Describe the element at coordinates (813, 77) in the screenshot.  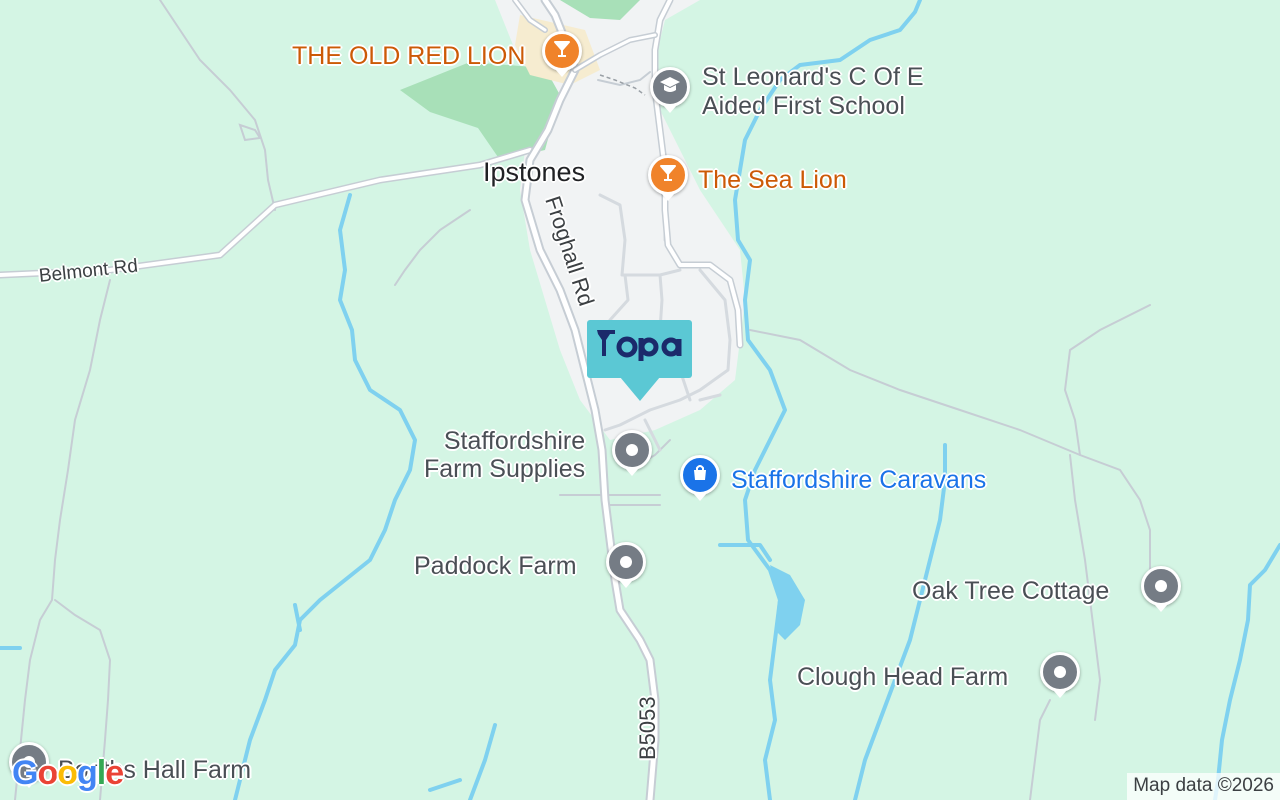
I see `poi-label-line: St Leonard's C Of E` at that location.